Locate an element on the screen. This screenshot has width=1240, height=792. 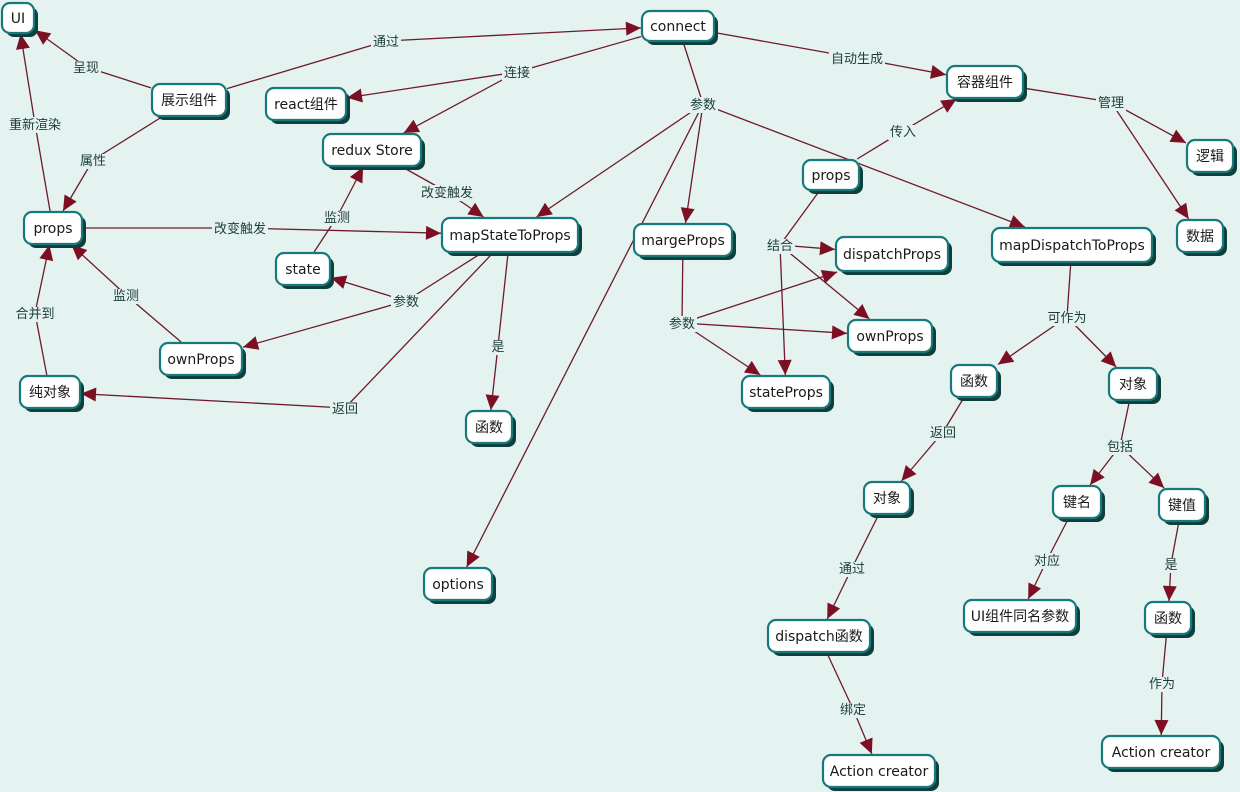
link-label: 可作为 is located at coordinates (1066, 318).